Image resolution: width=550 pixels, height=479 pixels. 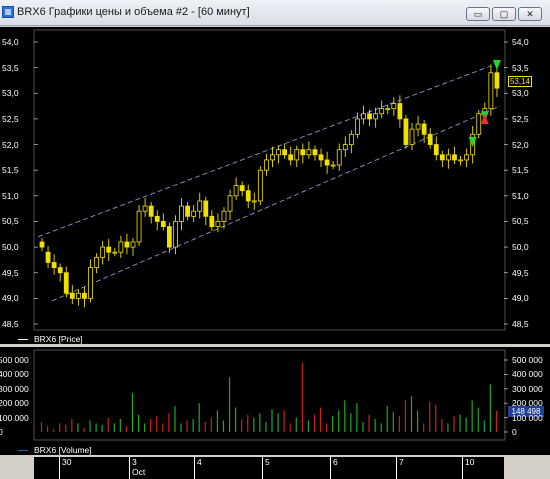 I want to click on price-tick-label: 50,0, so click(x=520, y=247).